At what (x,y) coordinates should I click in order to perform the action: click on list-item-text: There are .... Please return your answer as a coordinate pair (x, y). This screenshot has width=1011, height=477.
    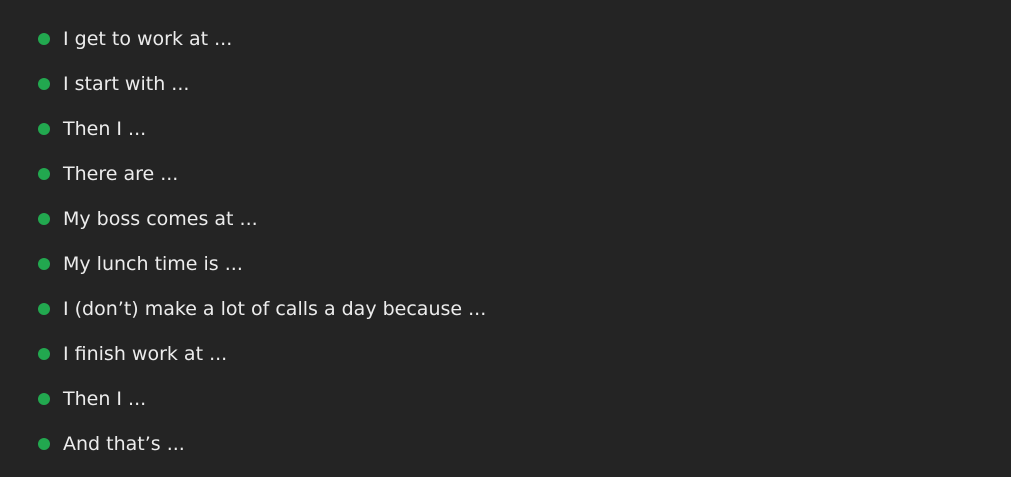
    Looking at the image, I should click on (121, 173).